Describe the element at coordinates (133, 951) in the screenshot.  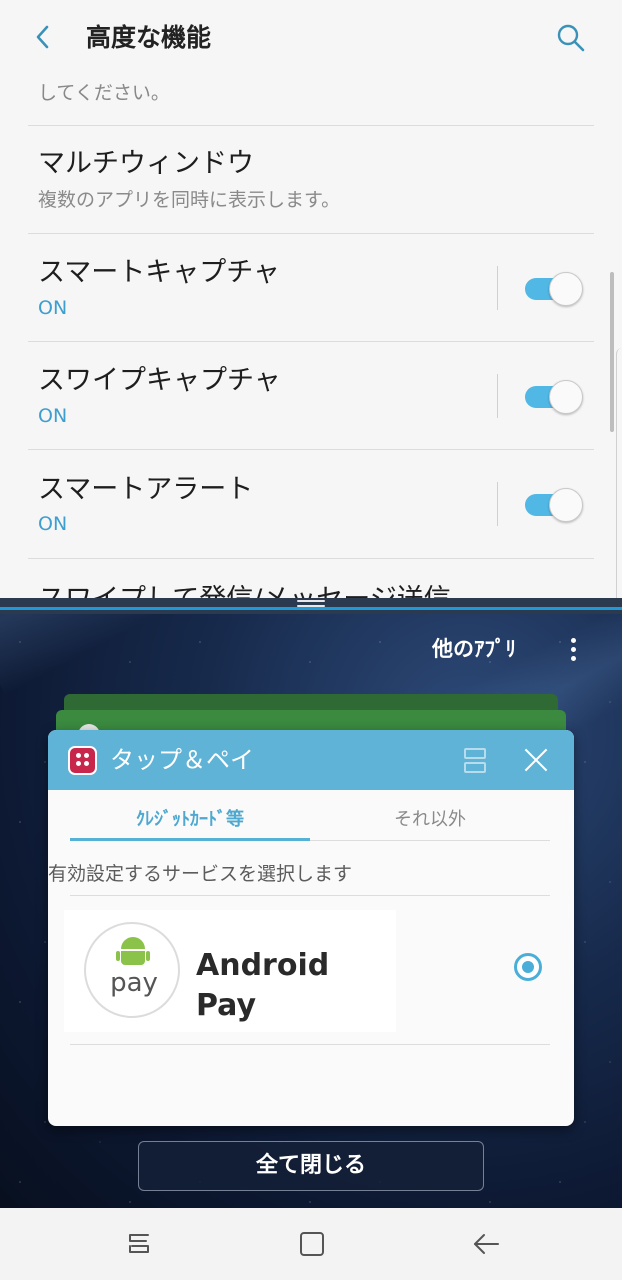
I see `android-robot-icon` at that location.